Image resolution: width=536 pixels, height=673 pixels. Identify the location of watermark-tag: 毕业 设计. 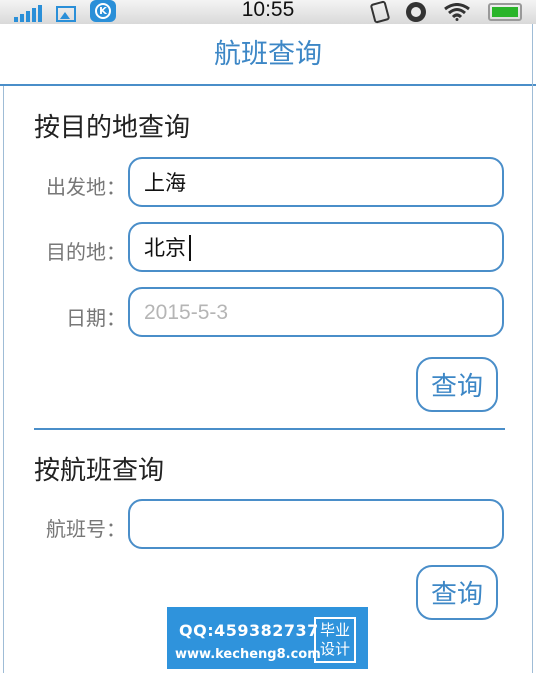
(335, 640).